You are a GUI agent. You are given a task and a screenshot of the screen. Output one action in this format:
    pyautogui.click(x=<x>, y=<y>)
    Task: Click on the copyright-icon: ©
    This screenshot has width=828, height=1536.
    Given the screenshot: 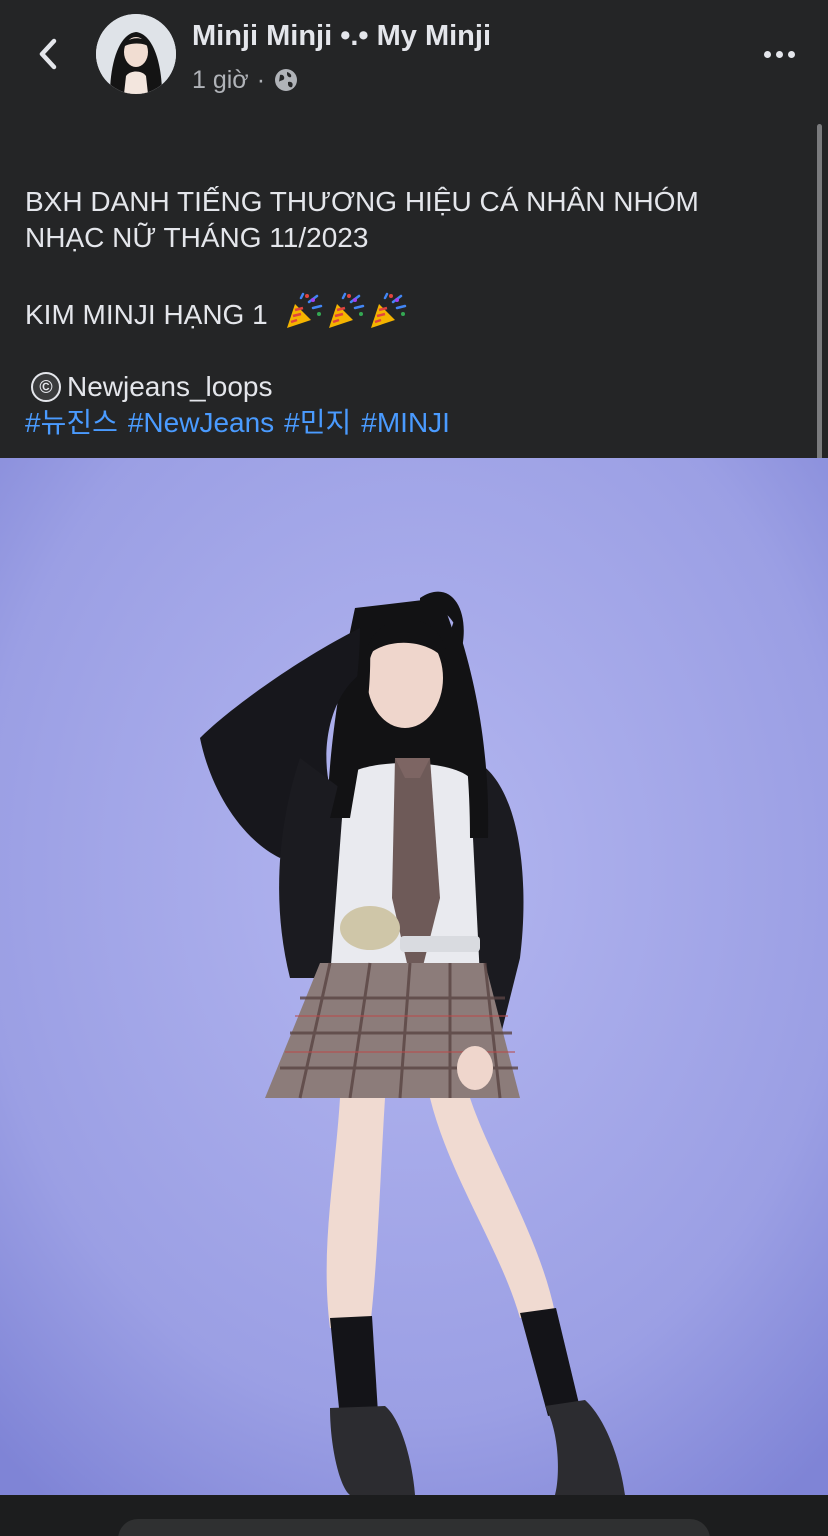 What is the action you would take?
    pyautogui.click(x=46, y=387)
    